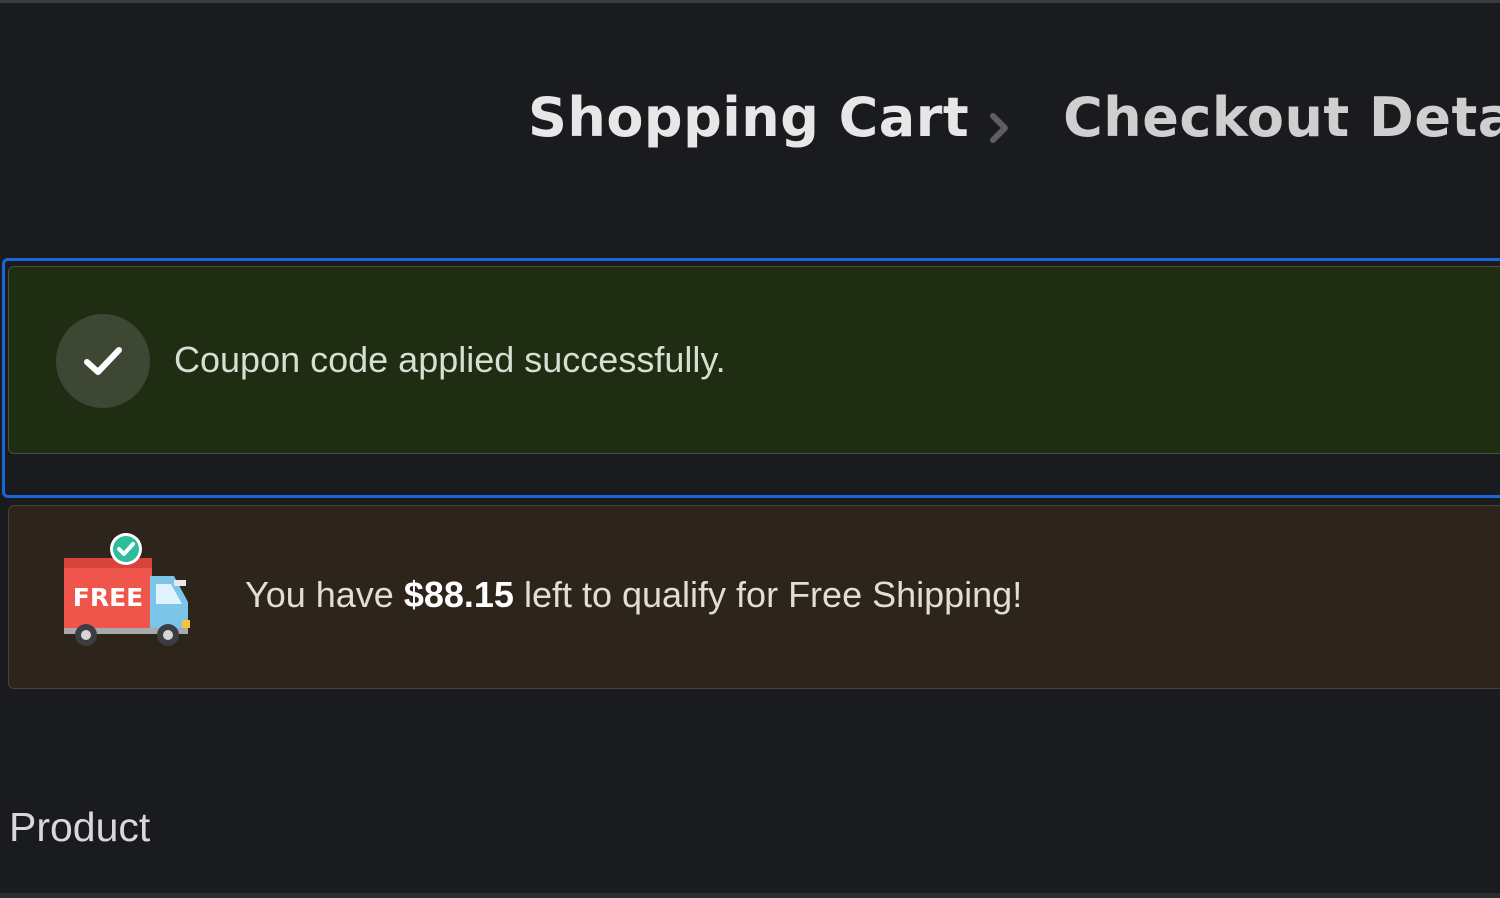 The width and height of the screenshot is (1500, 898). Describe the element at coordinates (450, 359) in the screenshot. I see `coupon-success-message: Coupon code applied successfully.` at that location.